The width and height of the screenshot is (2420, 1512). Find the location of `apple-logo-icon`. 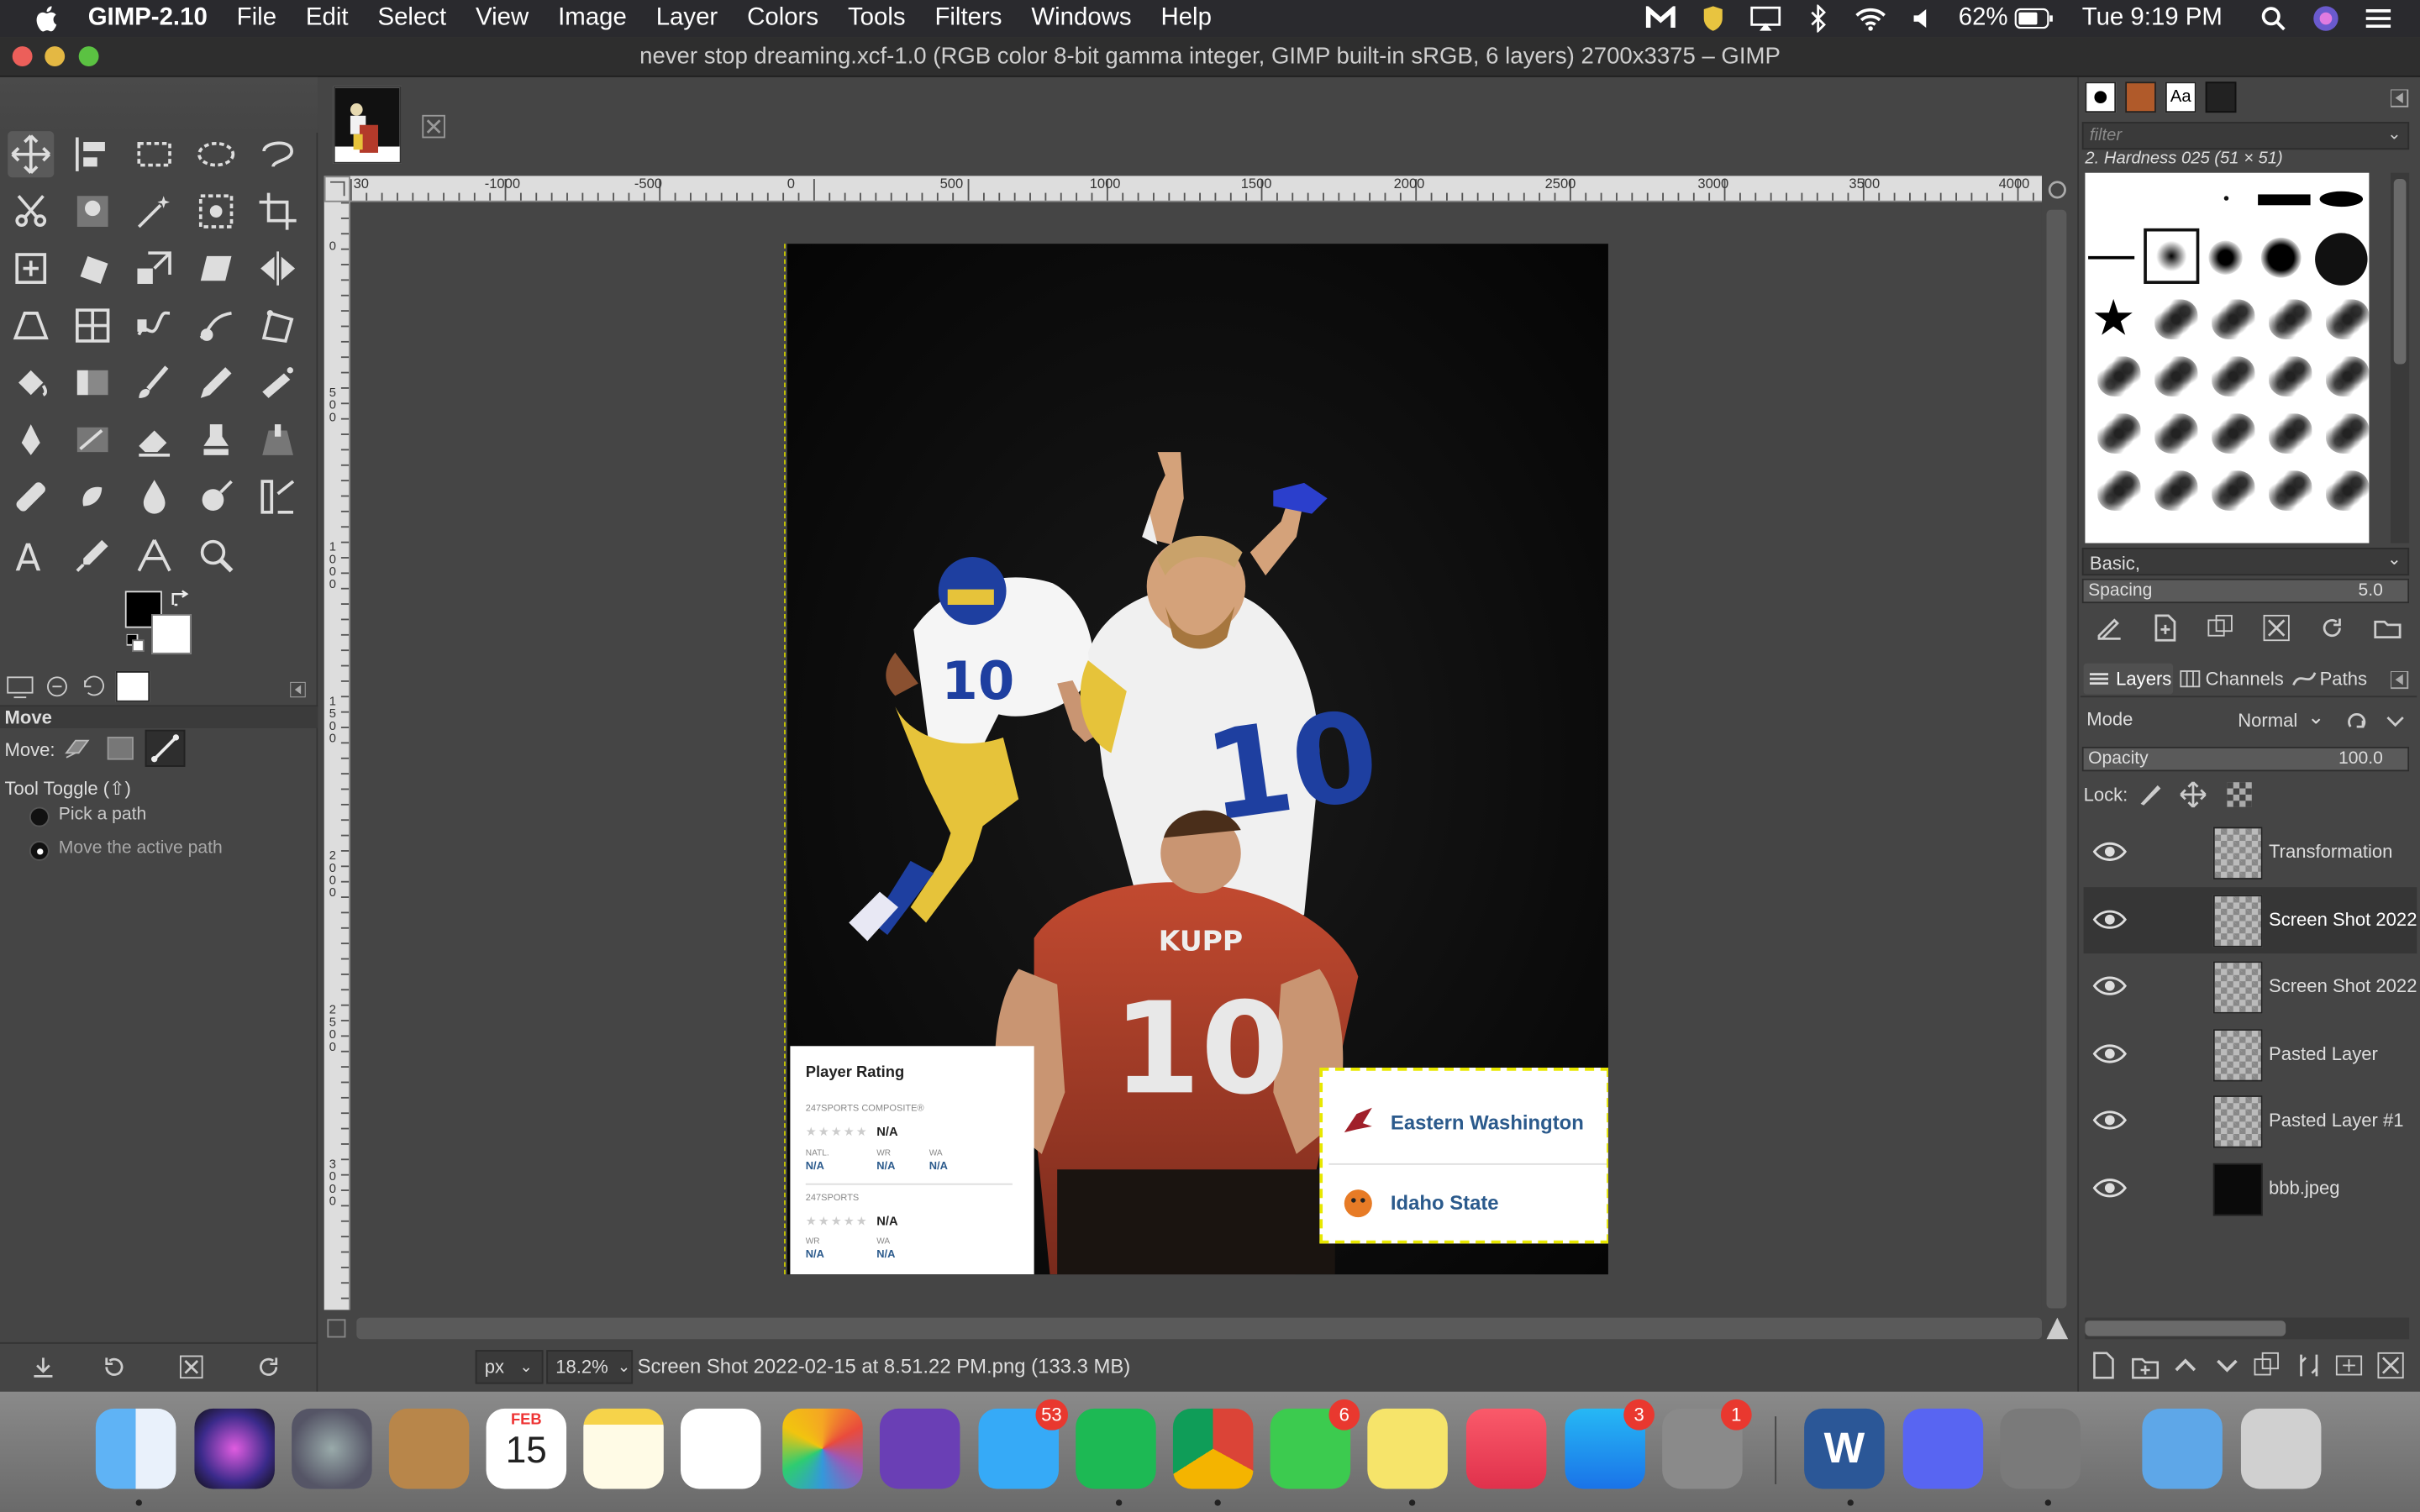

apple-logo-icon is located at coordinates (46, 19).